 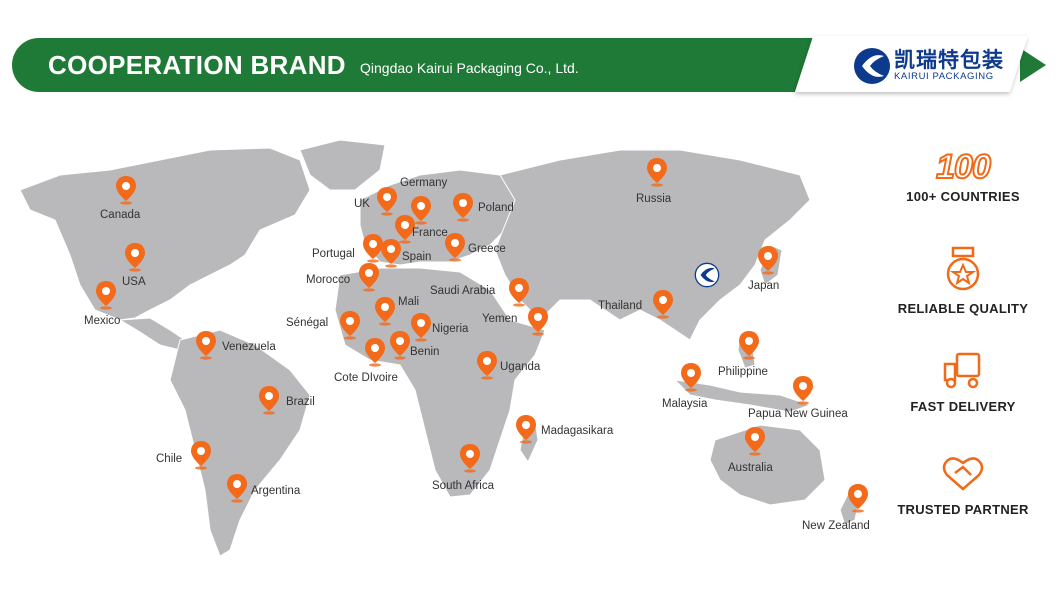 I want to click on country-label: Sénégal, so click(x=307, y=323).